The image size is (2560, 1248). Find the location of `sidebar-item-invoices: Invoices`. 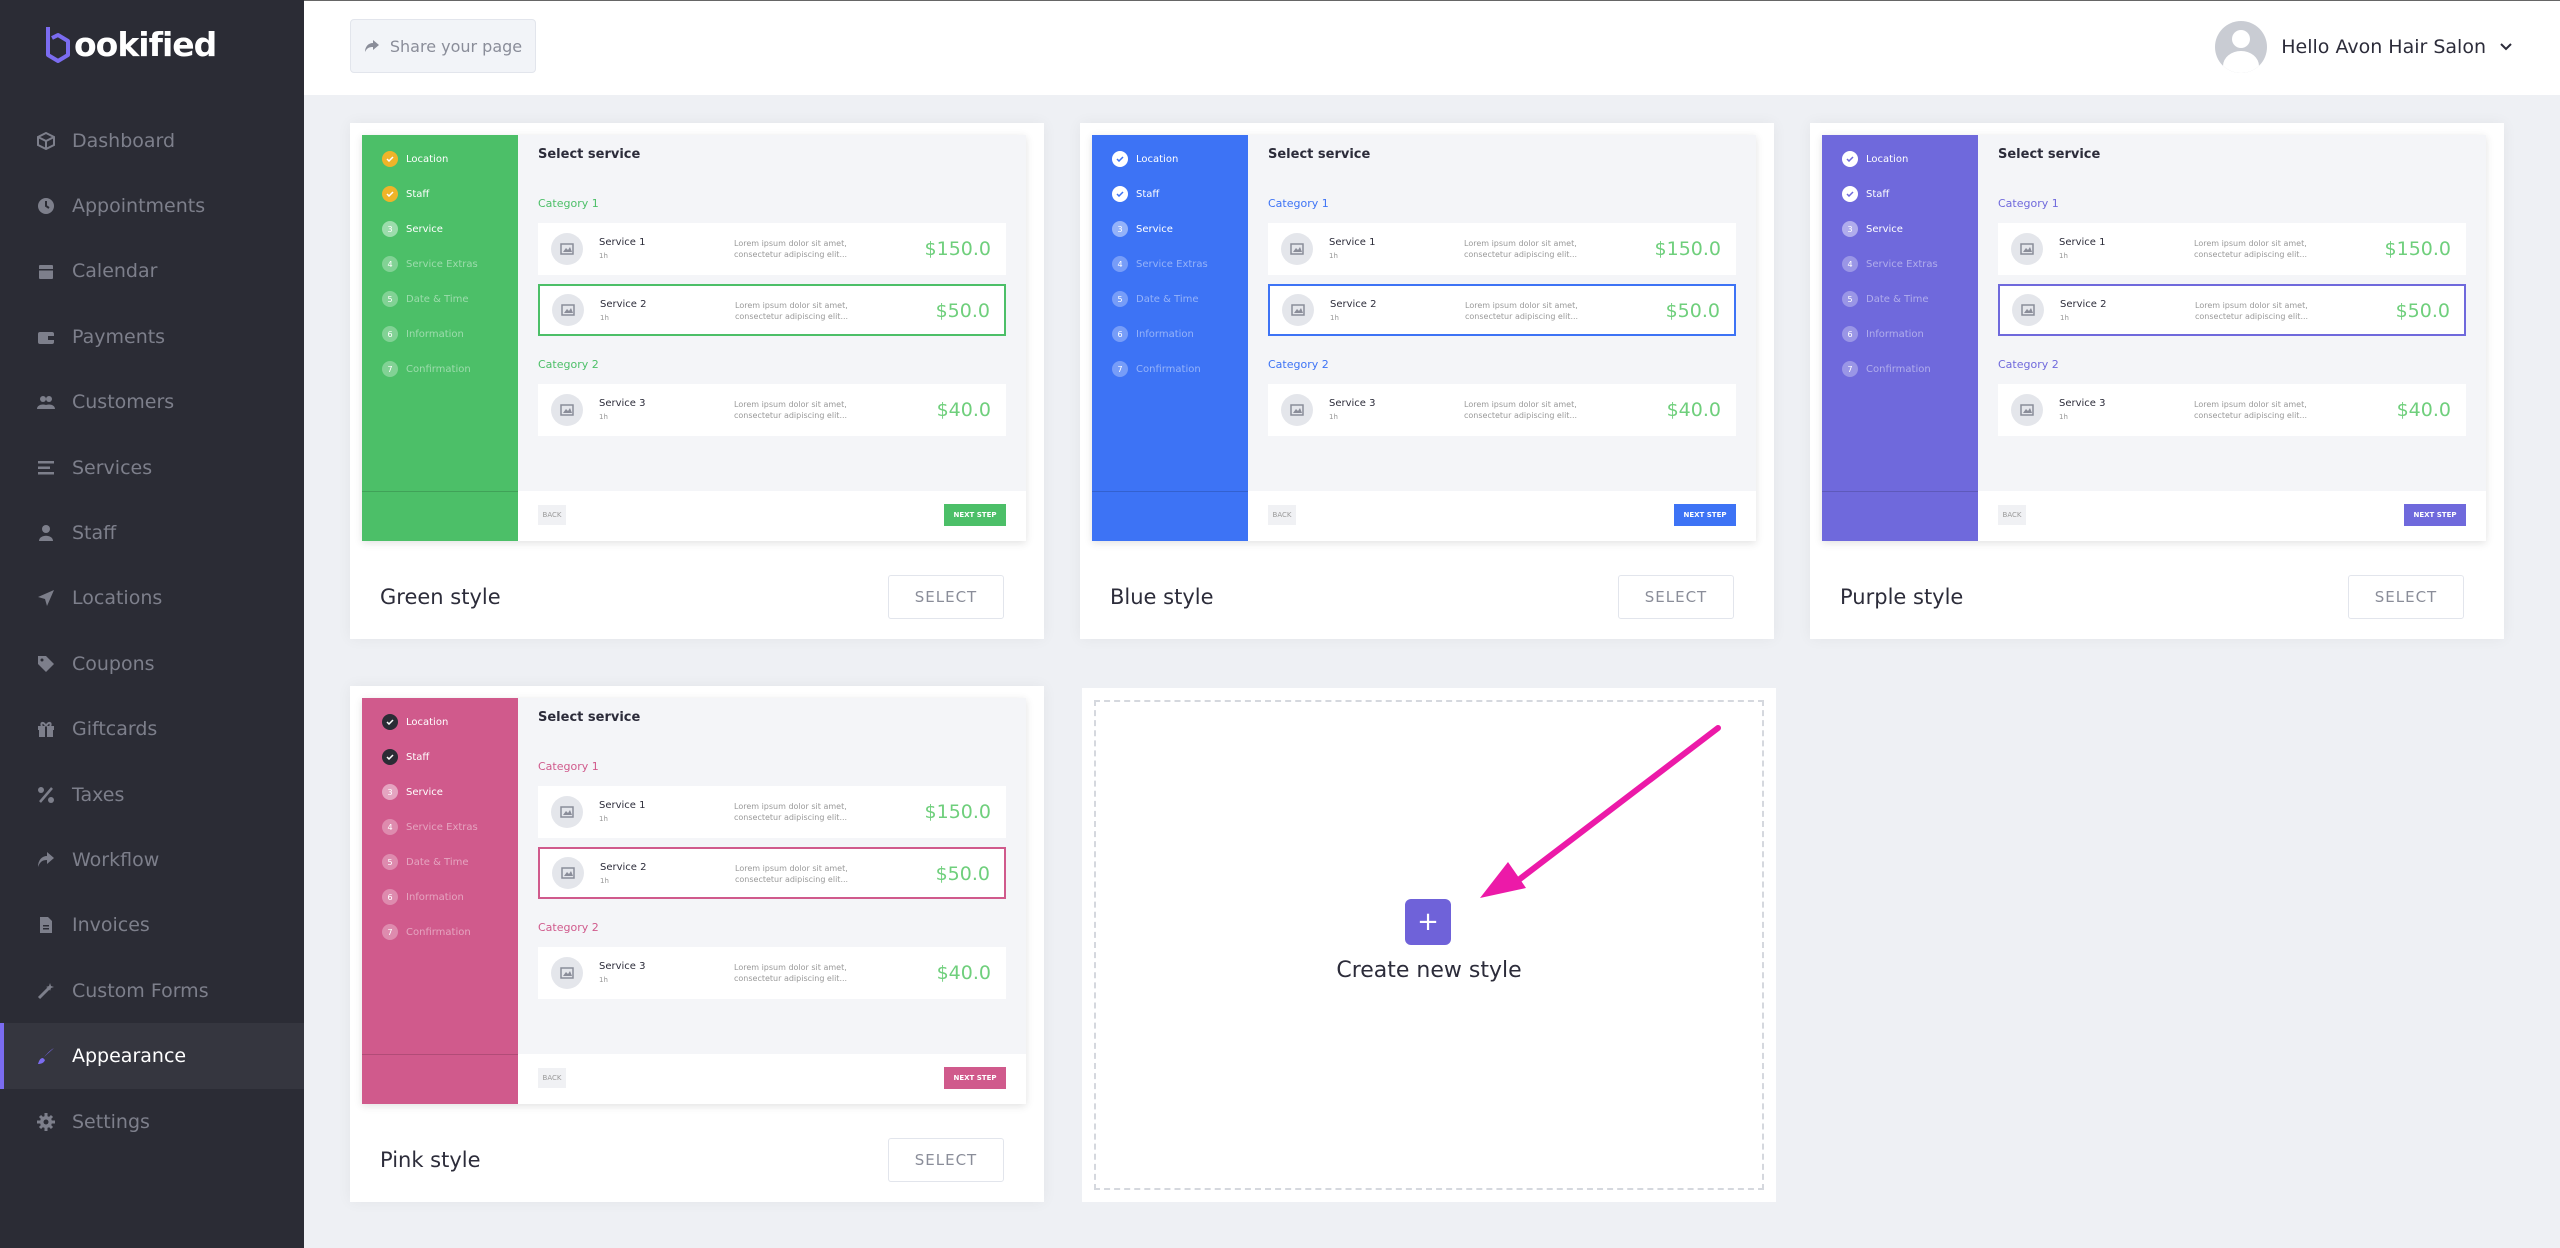

sidebar-item-invoices: Invoices is located at coordinates (152, 925).